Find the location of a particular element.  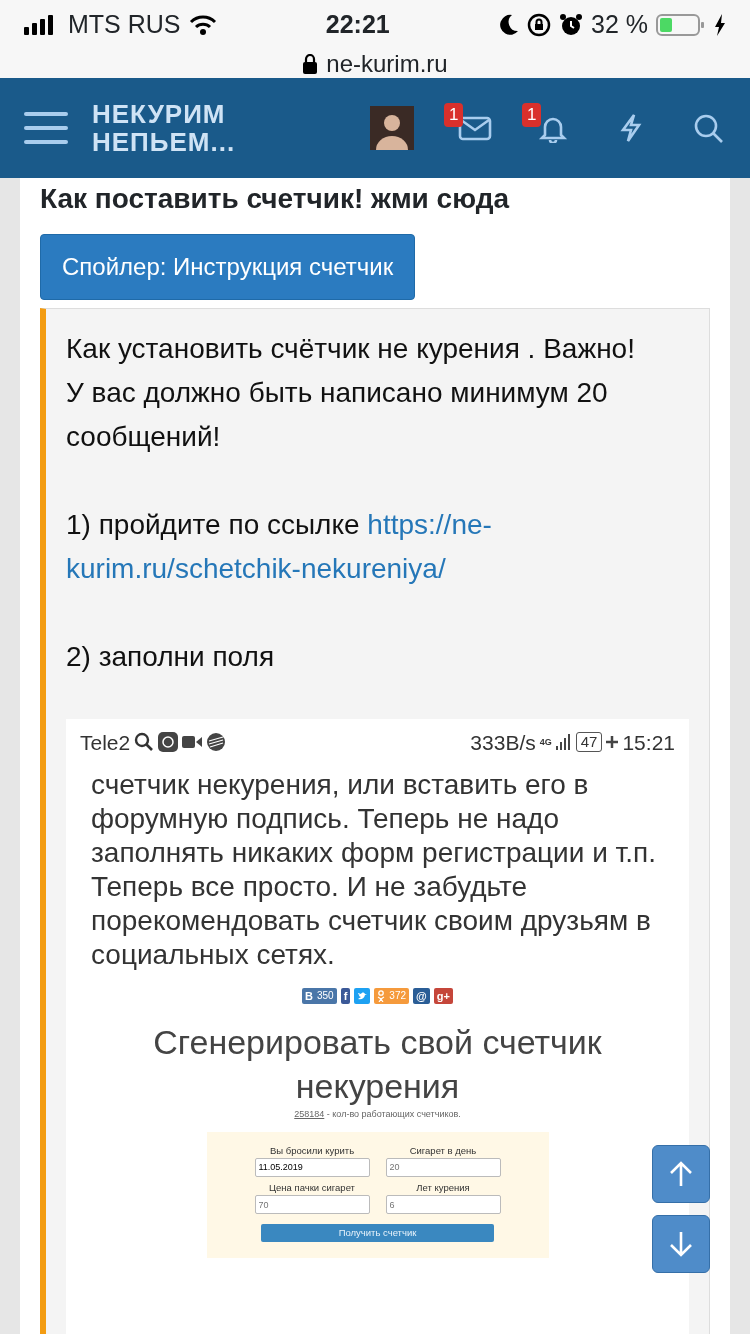

field-label: Вы бросили курить is located at coordinates (312, 1150).